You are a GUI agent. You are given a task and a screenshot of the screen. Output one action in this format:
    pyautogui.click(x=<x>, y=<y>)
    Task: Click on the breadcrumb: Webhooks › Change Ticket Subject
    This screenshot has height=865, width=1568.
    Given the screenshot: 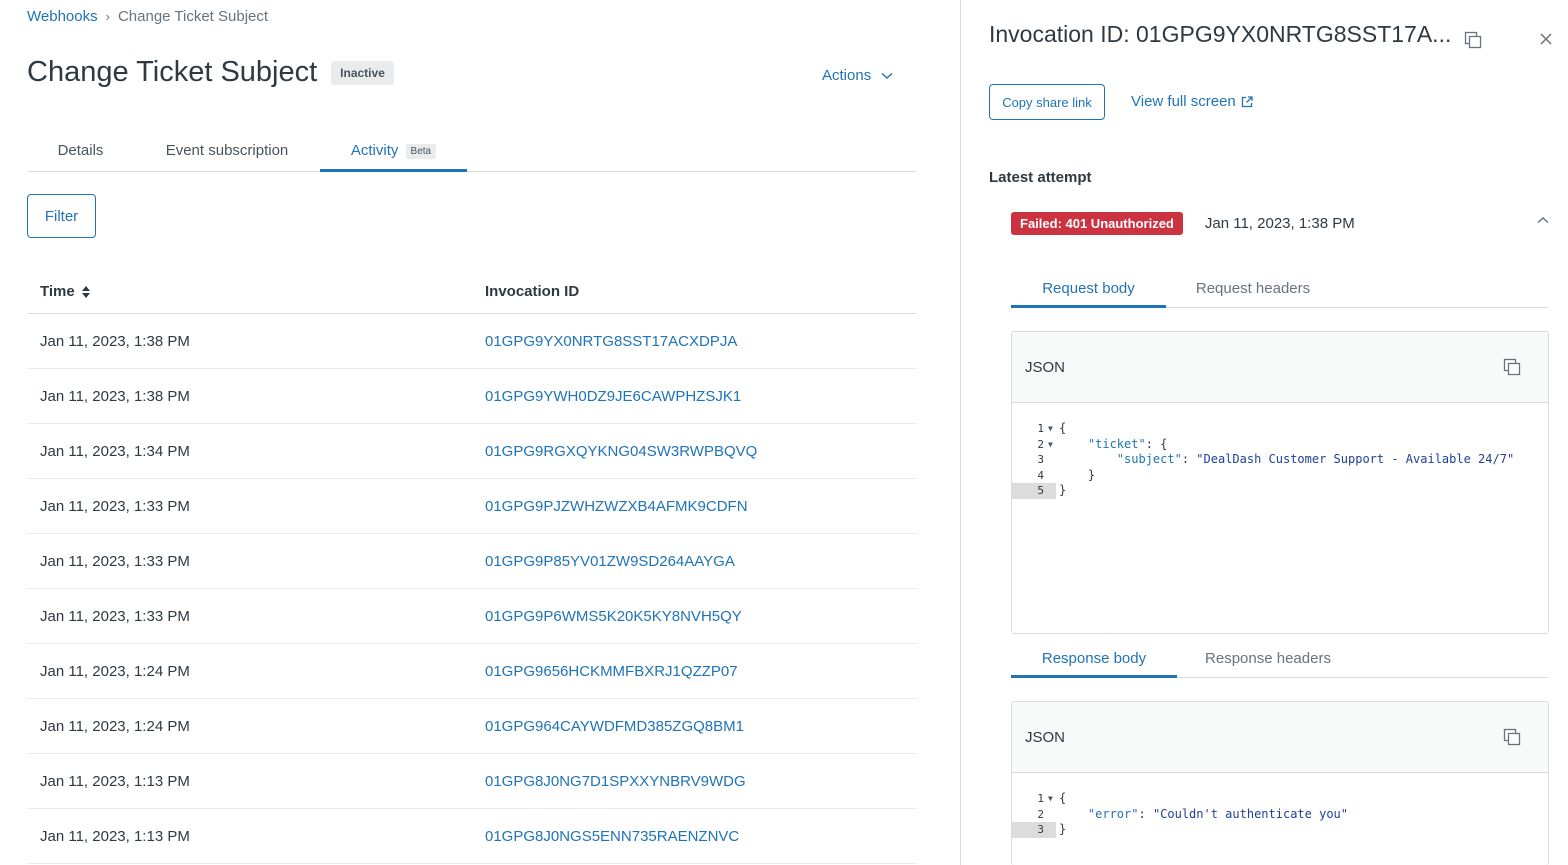 What is the action you would take?
    pyautogui.click(x=147, y=16)
    